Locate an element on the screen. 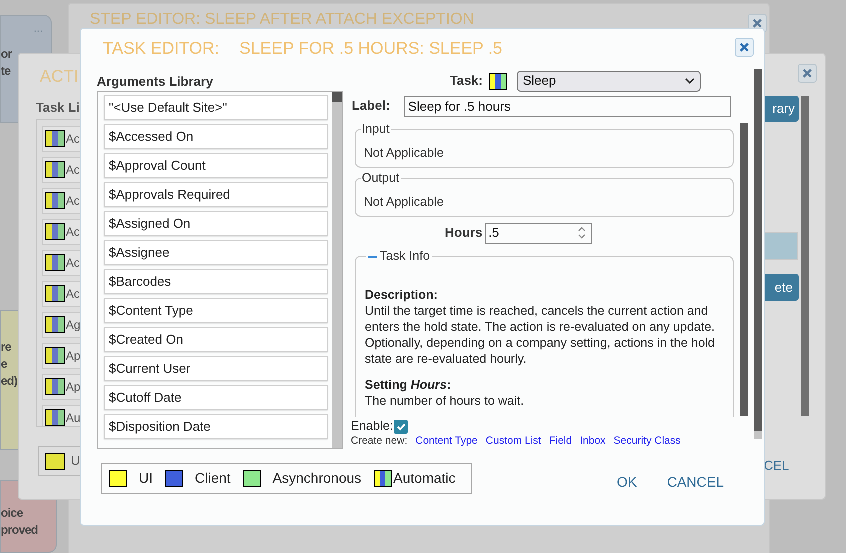 This screenshot has width=846, height=553. task-type-icon is located at coordinates (498, 81).